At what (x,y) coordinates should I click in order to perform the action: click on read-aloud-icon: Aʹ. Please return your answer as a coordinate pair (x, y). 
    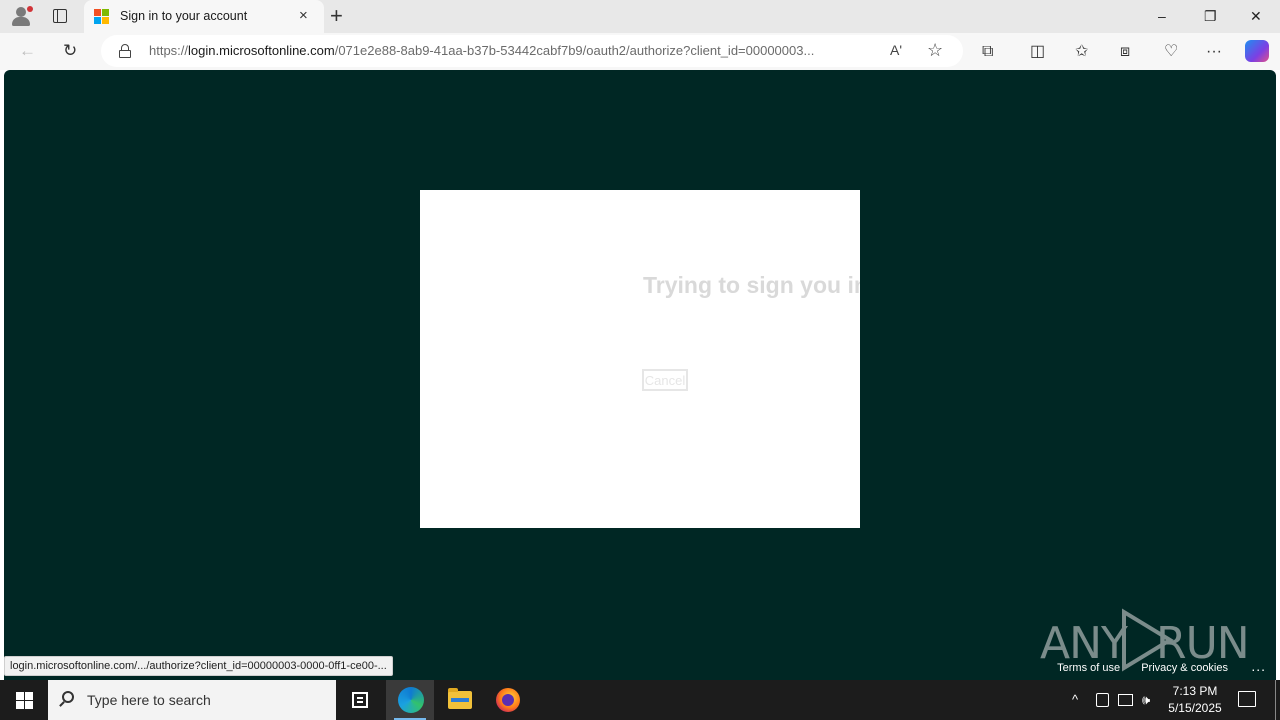
    Looking at the image, I should click on (896, 50).